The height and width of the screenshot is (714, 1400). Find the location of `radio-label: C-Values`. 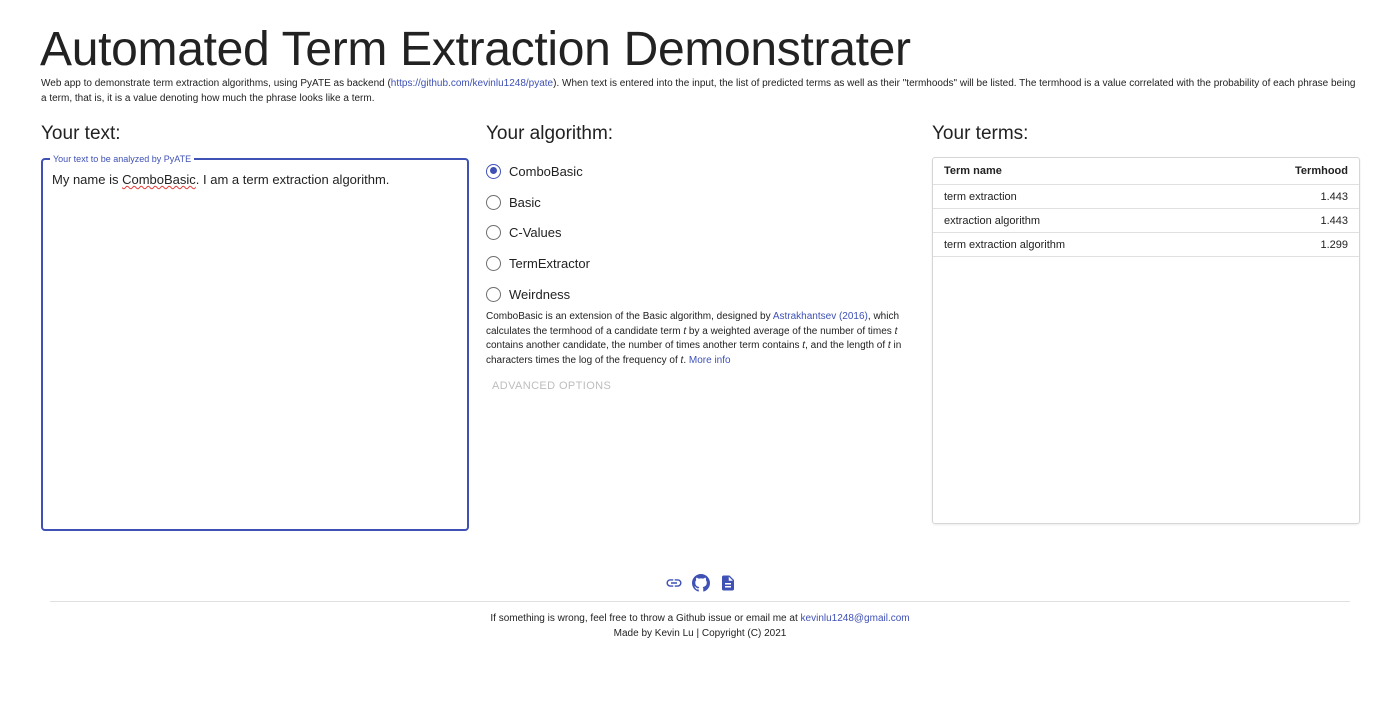

radio-label: C-Values is located at coordinates (535, 233).